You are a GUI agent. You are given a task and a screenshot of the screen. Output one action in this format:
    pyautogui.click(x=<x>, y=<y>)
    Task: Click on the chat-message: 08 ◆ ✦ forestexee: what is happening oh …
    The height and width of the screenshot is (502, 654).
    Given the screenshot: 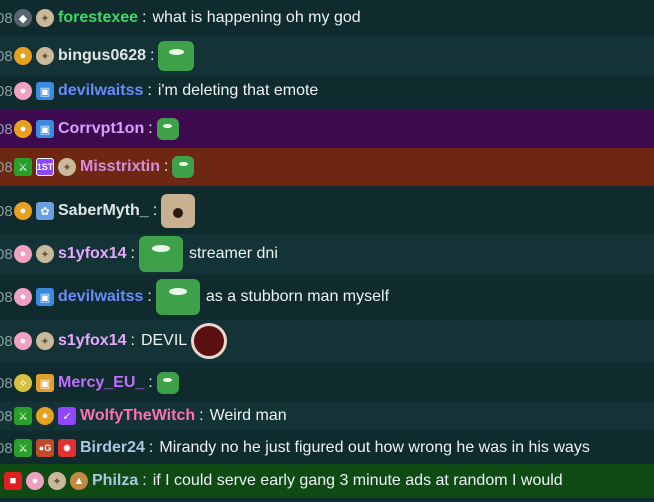 What is the action you would take?
    pyautogui.click(x=327, y=18)
    